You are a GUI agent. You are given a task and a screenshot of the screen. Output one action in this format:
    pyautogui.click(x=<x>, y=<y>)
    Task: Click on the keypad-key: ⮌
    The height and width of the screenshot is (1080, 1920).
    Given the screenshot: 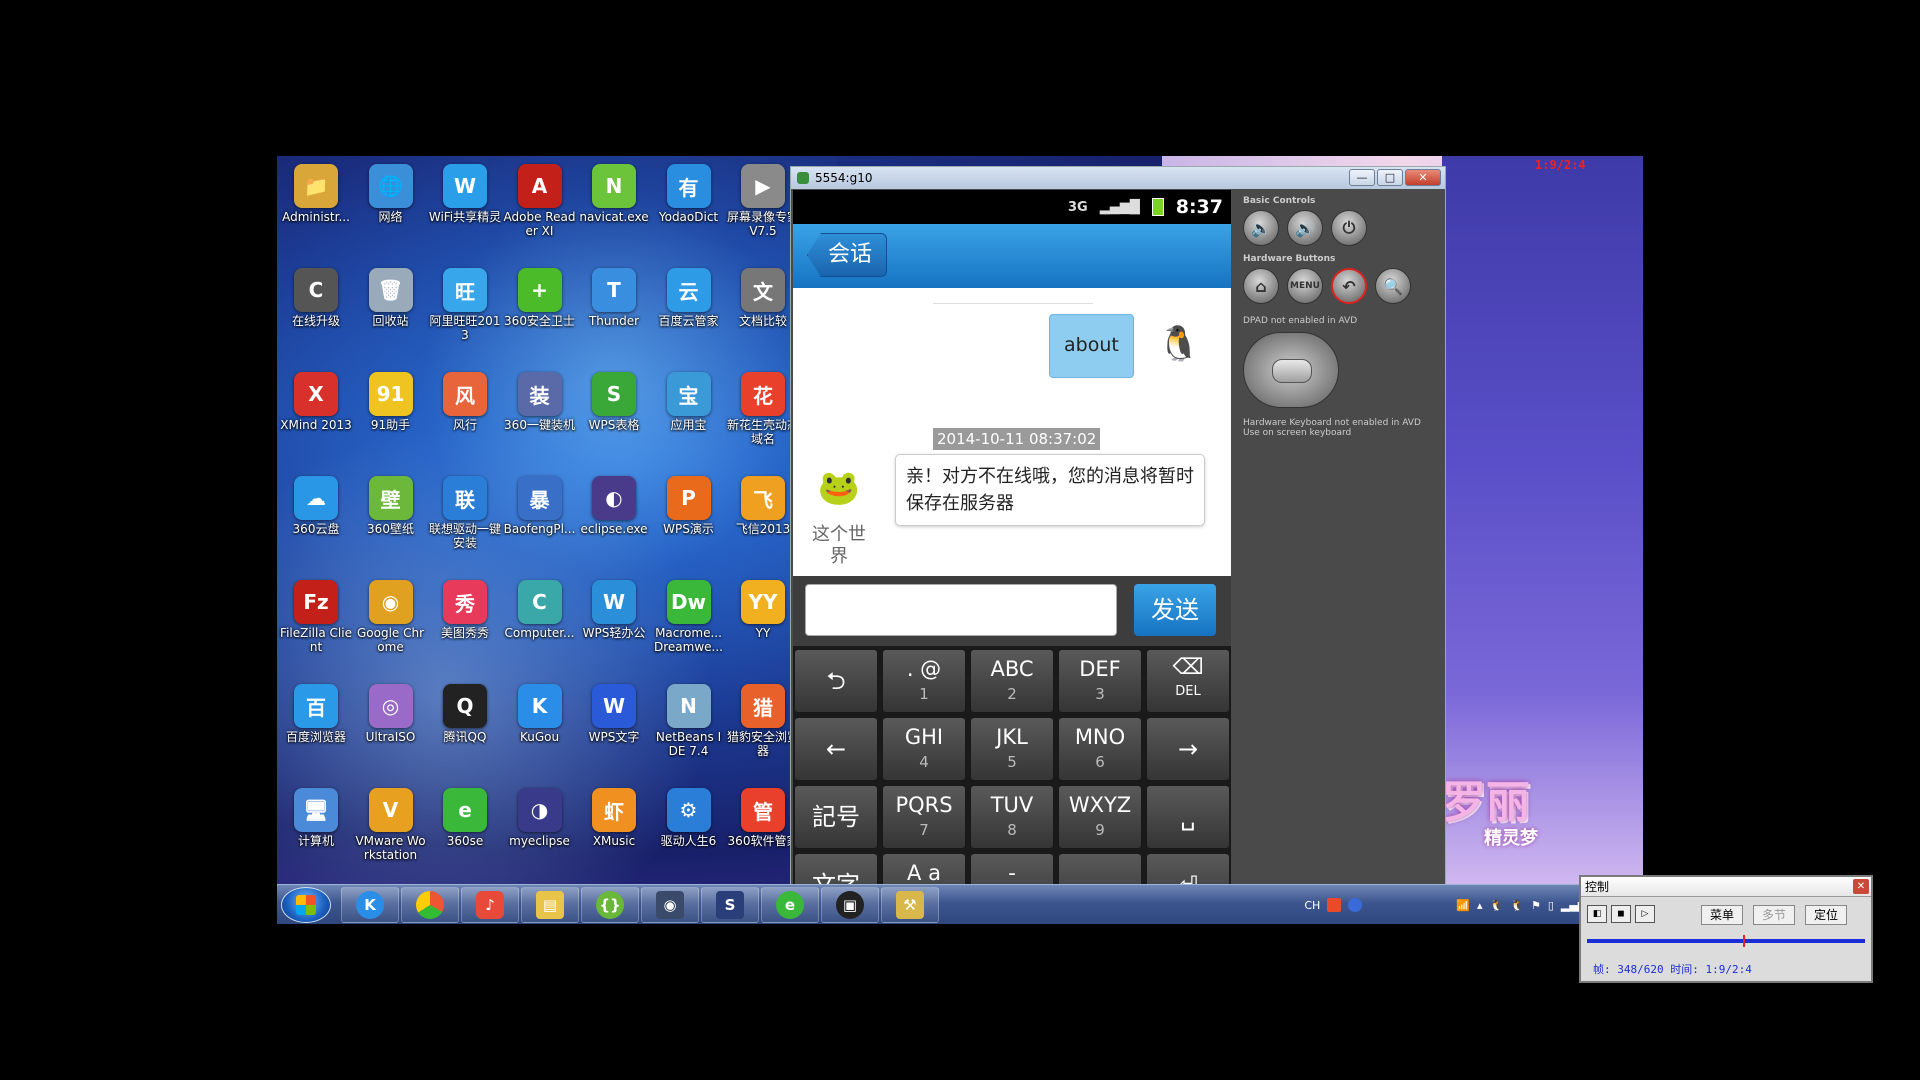 What is the action you would take?
    pyautogui.click(x=836, y=681)
    